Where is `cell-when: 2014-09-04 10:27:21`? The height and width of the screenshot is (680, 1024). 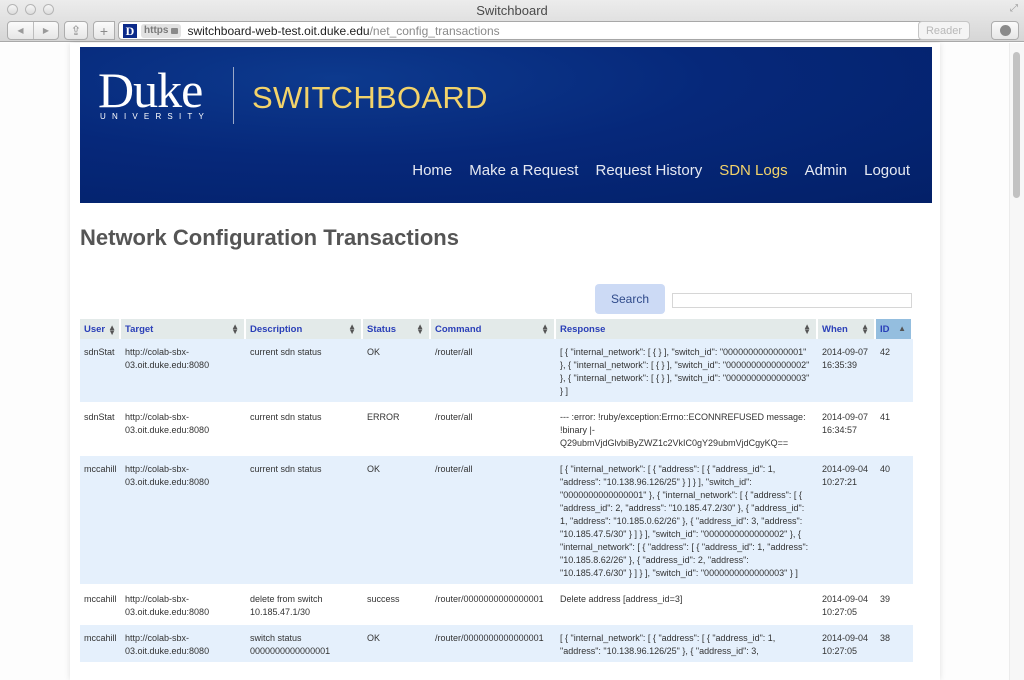
cell-when: 2014-09-04 10:27:21 is located at coordinates (847, 521).